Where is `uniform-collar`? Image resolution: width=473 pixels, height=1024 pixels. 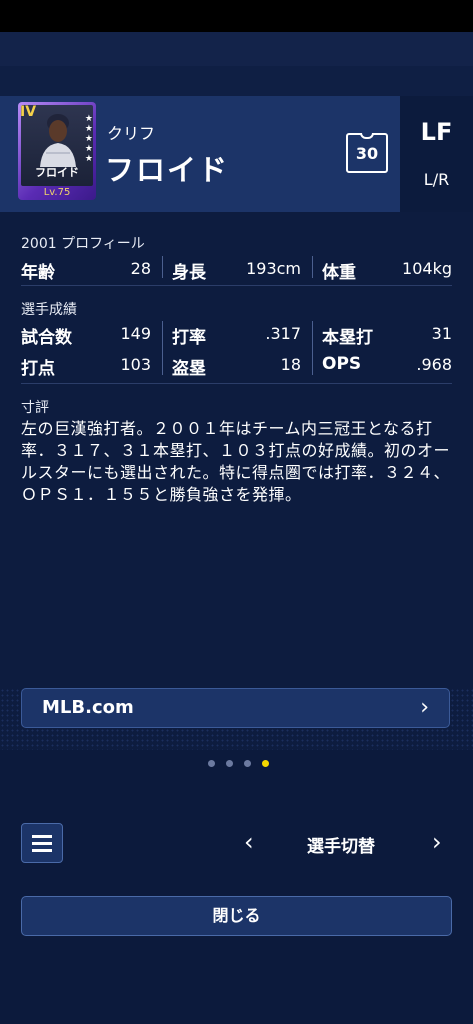
uniform-collar is located at coordinates (367, 136).